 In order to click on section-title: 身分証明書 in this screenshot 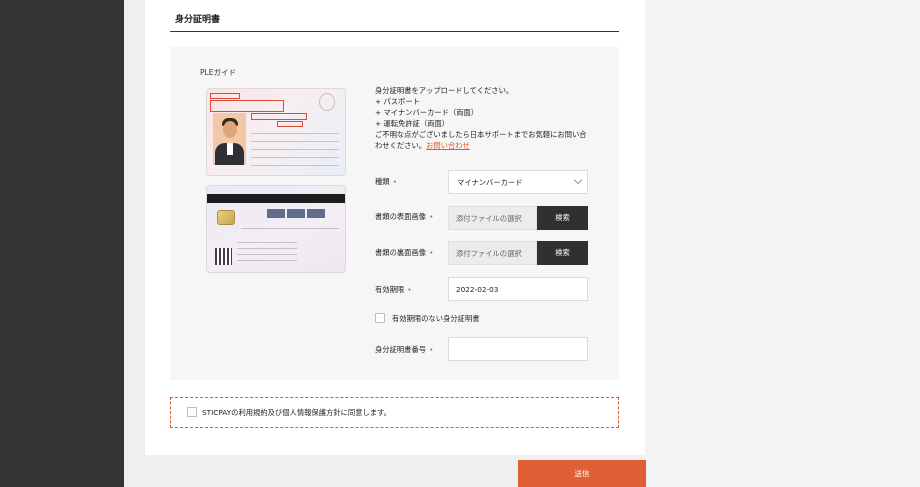, I will do `click(198, 20)`.